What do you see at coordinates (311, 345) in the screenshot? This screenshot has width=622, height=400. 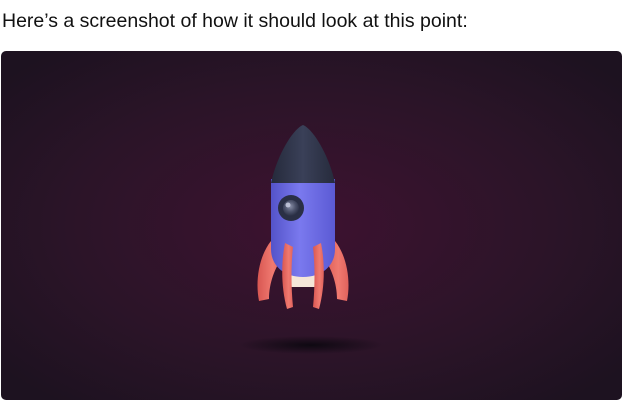 I see `rocket-shadow` at bounding box center [311, 345].